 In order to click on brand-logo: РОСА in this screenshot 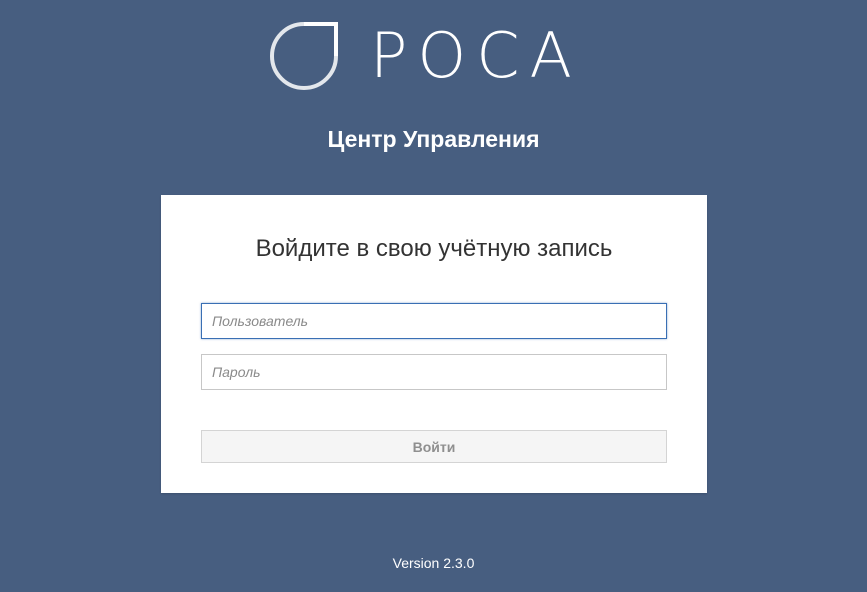, I will do `click(425, 56)`.